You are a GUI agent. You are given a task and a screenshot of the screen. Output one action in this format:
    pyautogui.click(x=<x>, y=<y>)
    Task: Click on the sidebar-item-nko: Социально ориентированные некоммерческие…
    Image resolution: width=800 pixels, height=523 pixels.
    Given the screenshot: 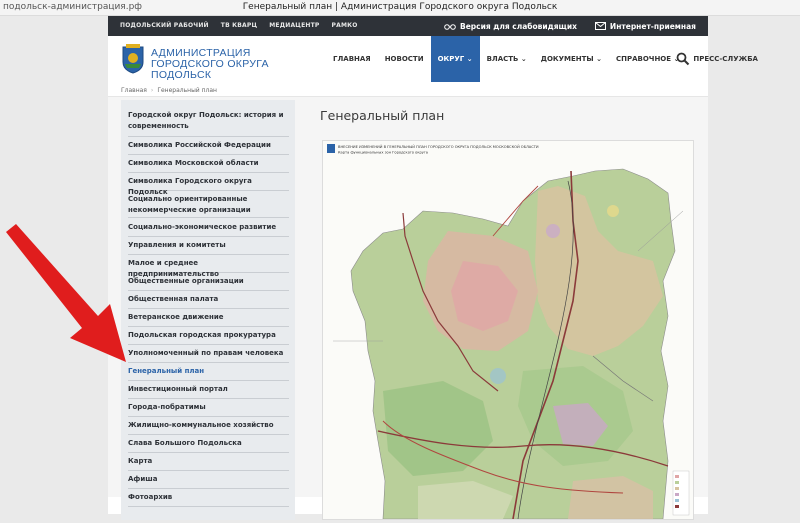 What is the action you would take?
    pyautogui.click(x=208, y=206)
    